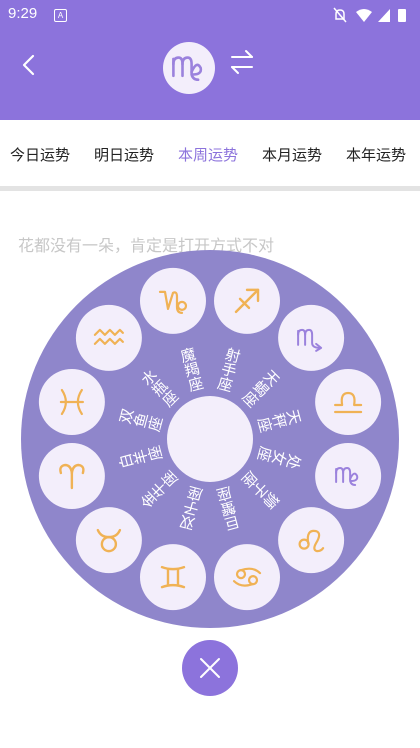 The image size is (420, 748). I want to click on wheel-center, so click(210, 439).